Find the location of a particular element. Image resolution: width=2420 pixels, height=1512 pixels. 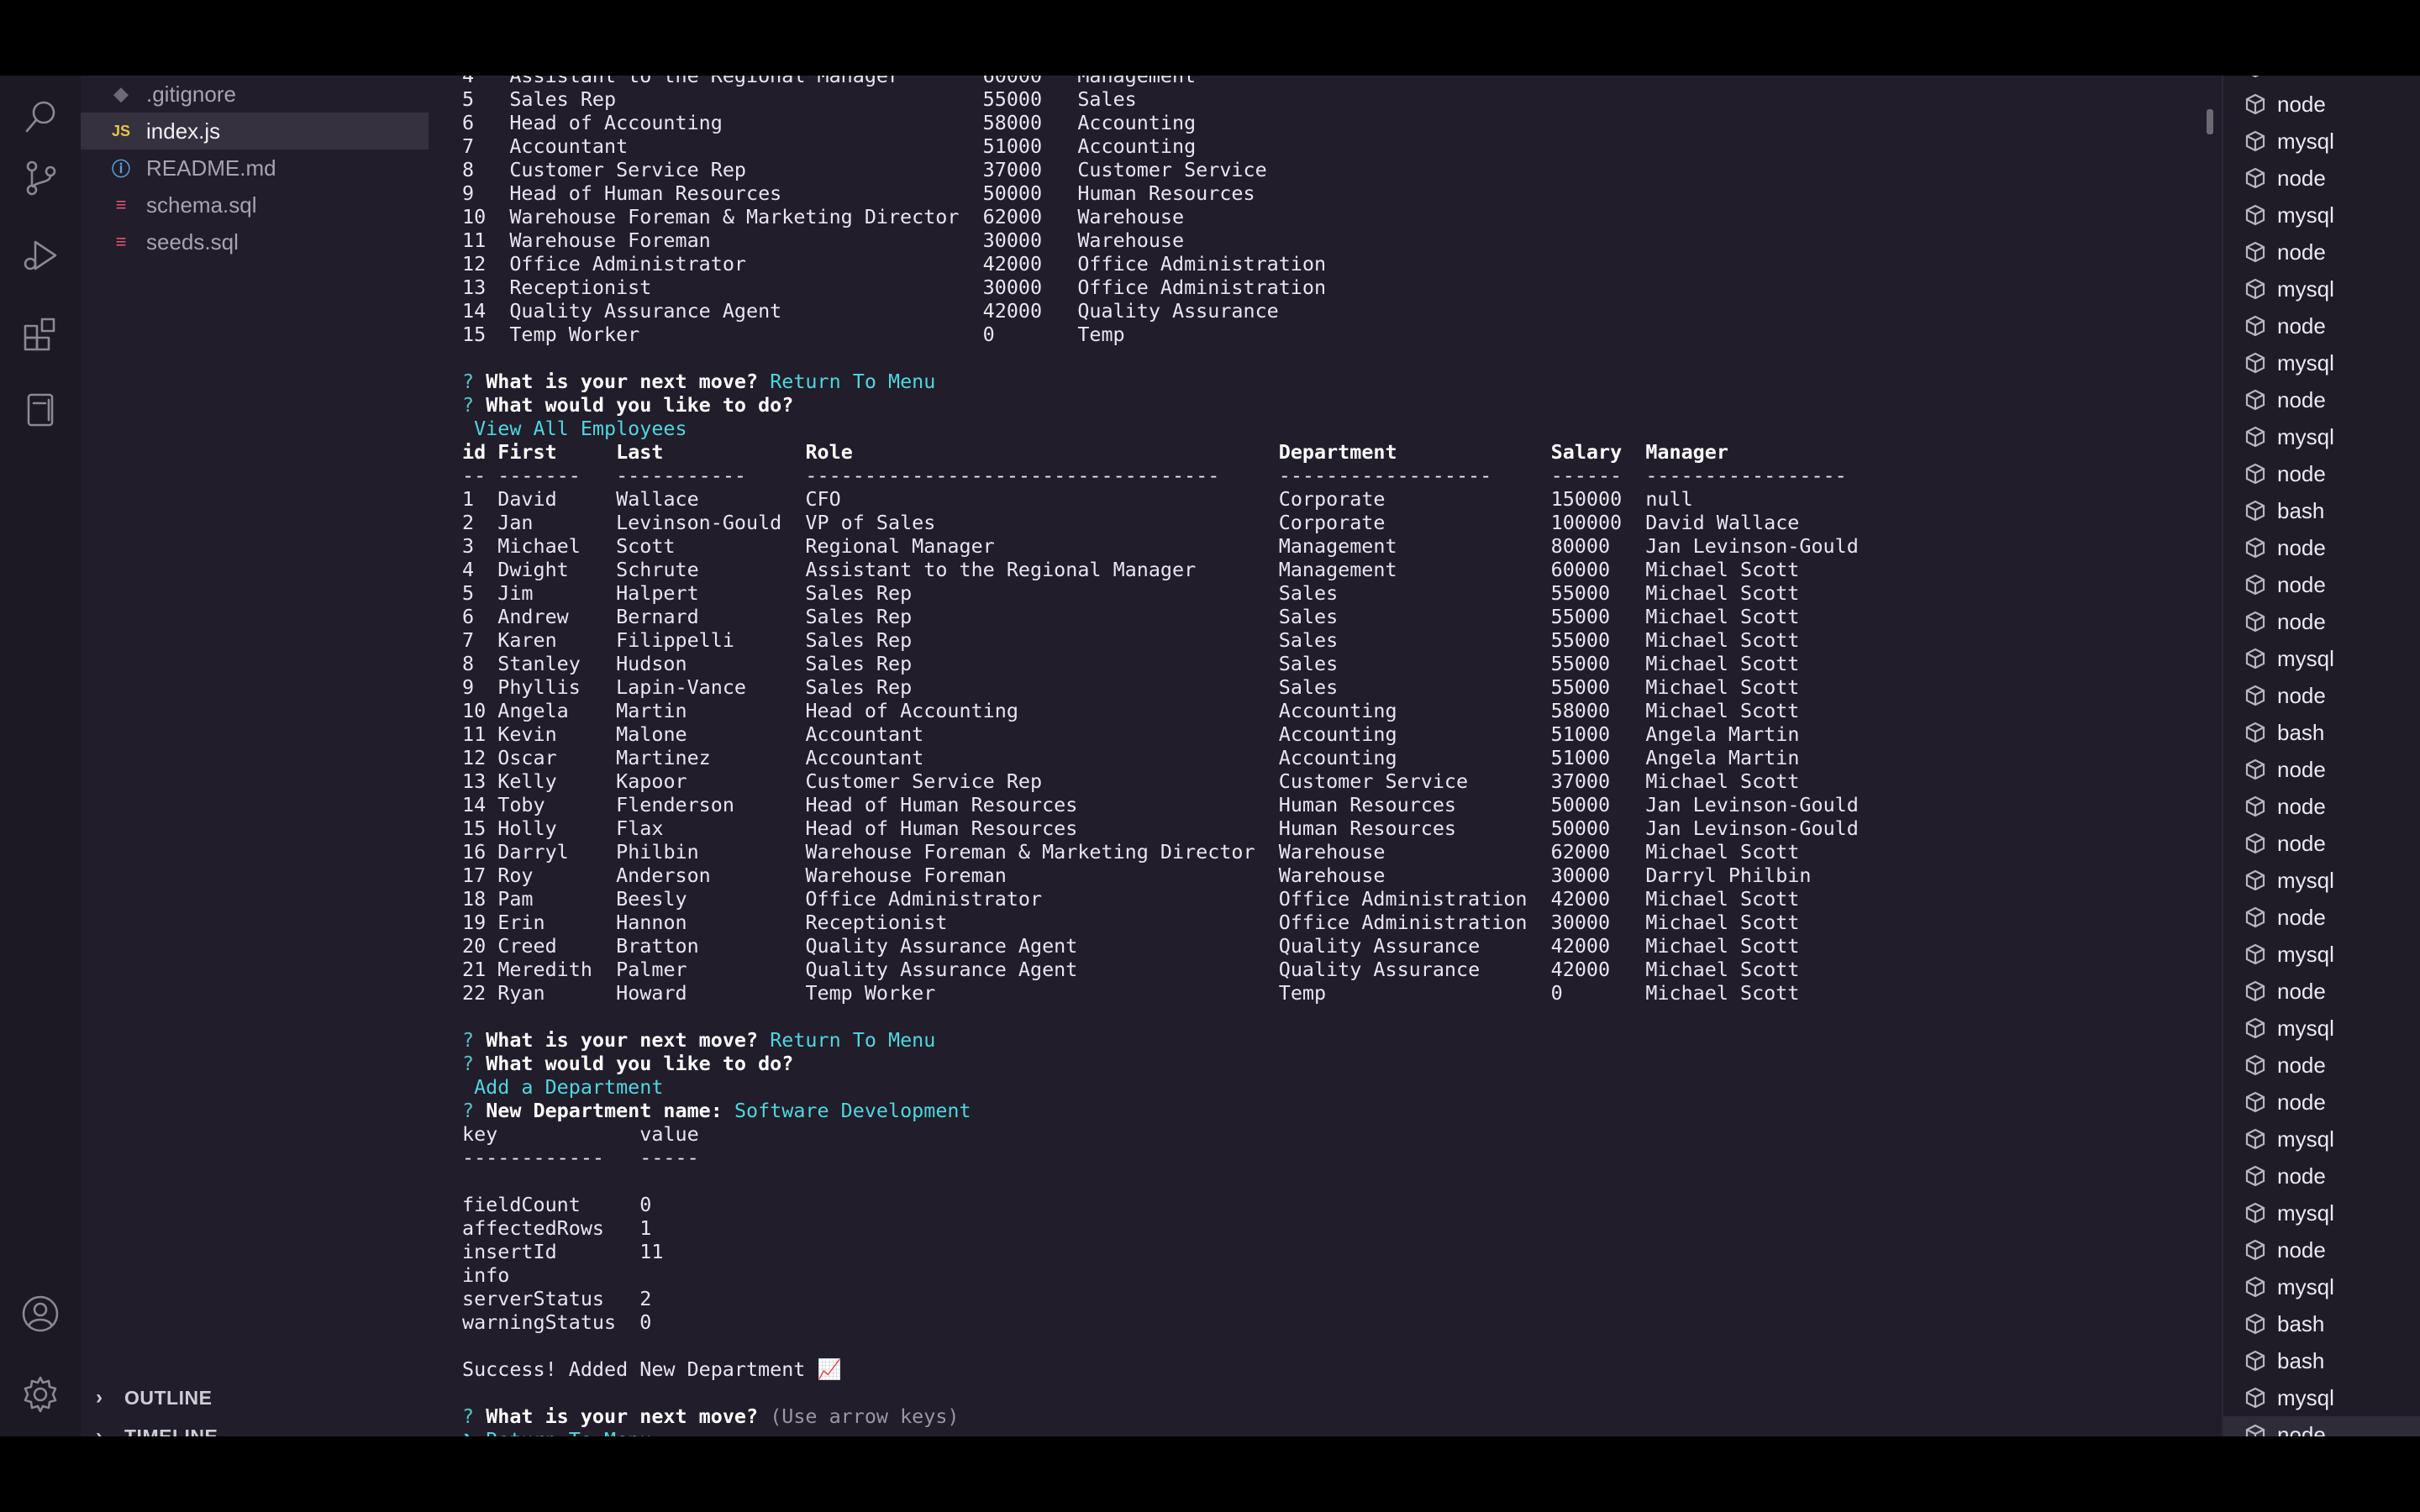

source-control-icon is located at coordinates (40, 178).